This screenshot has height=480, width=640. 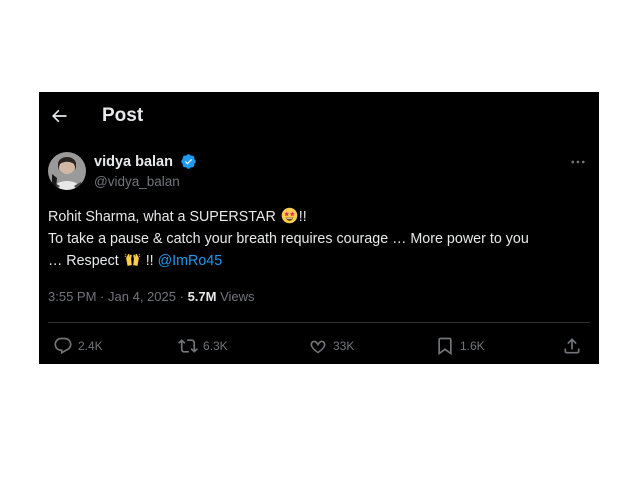 I want to click on mention-link: @ImRo45, so click(x=190, y=261).